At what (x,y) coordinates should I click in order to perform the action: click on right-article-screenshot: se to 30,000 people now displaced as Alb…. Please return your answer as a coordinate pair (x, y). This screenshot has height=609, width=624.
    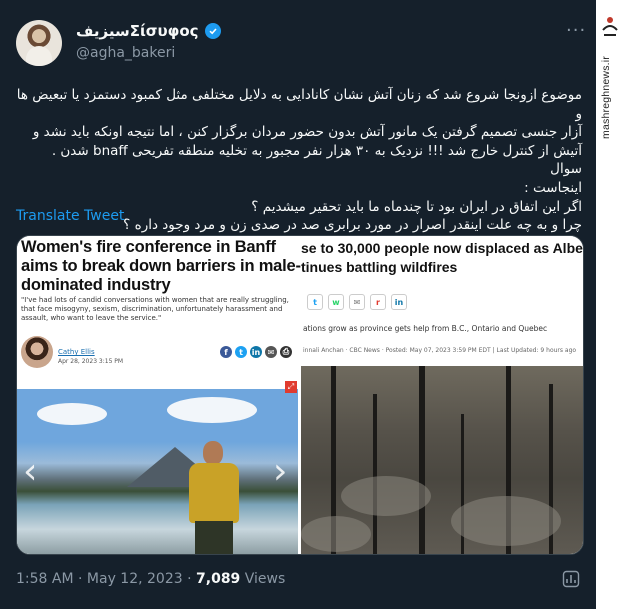
    Looking at the image, I should click on (442, 296).